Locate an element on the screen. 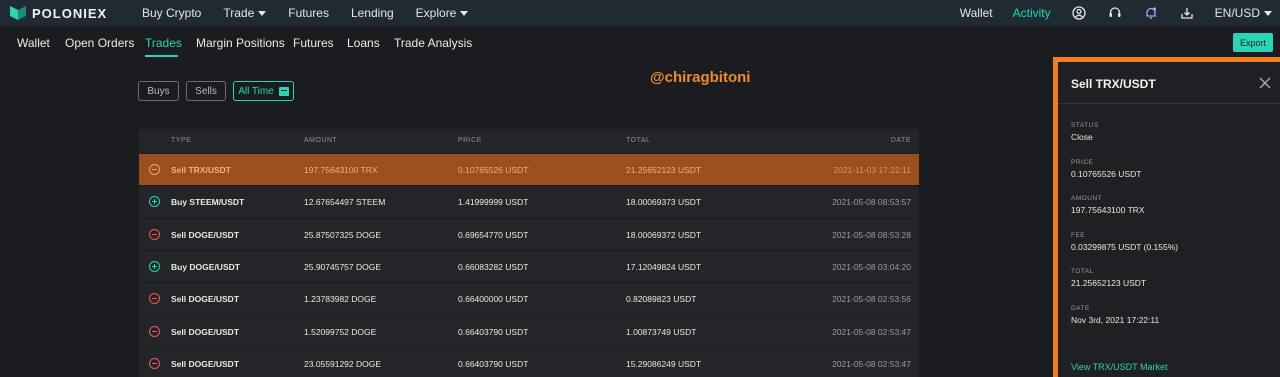 Image resolution: width=1280 pixels, height=377 pixels. view-market-link: View TRX/USDT Market is located at coordinates (1119, 367).